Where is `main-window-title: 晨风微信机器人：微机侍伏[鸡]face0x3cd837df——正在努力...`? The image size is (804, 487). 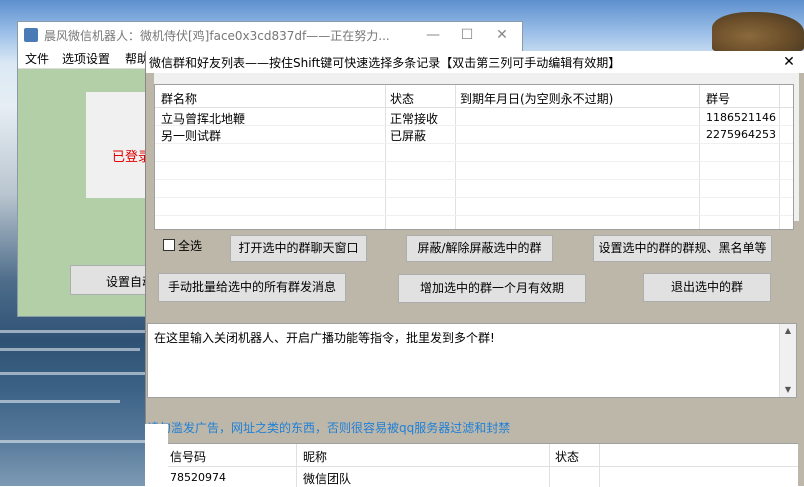
main-window-title: 晨风微信机器人：微机侍伏[鸡]face0x3cd837df——正在努力... is located at coordinates (217, 36).